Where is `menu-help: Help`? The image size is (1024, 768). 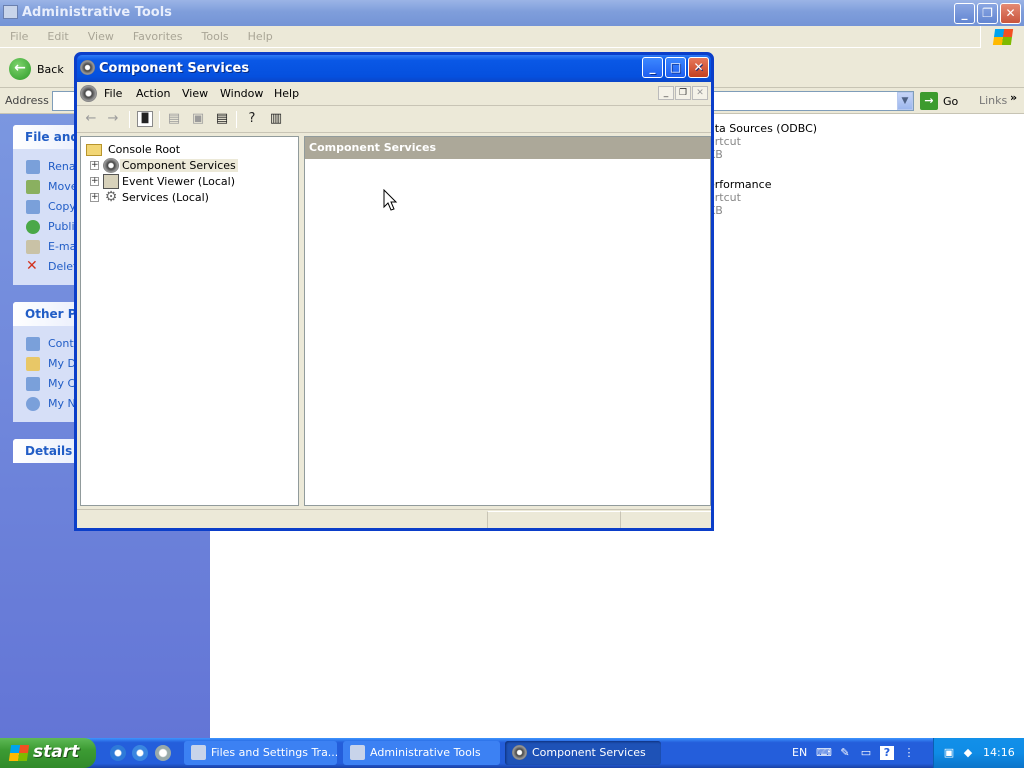 menu-help: Help is located at coordinates (260, 36).